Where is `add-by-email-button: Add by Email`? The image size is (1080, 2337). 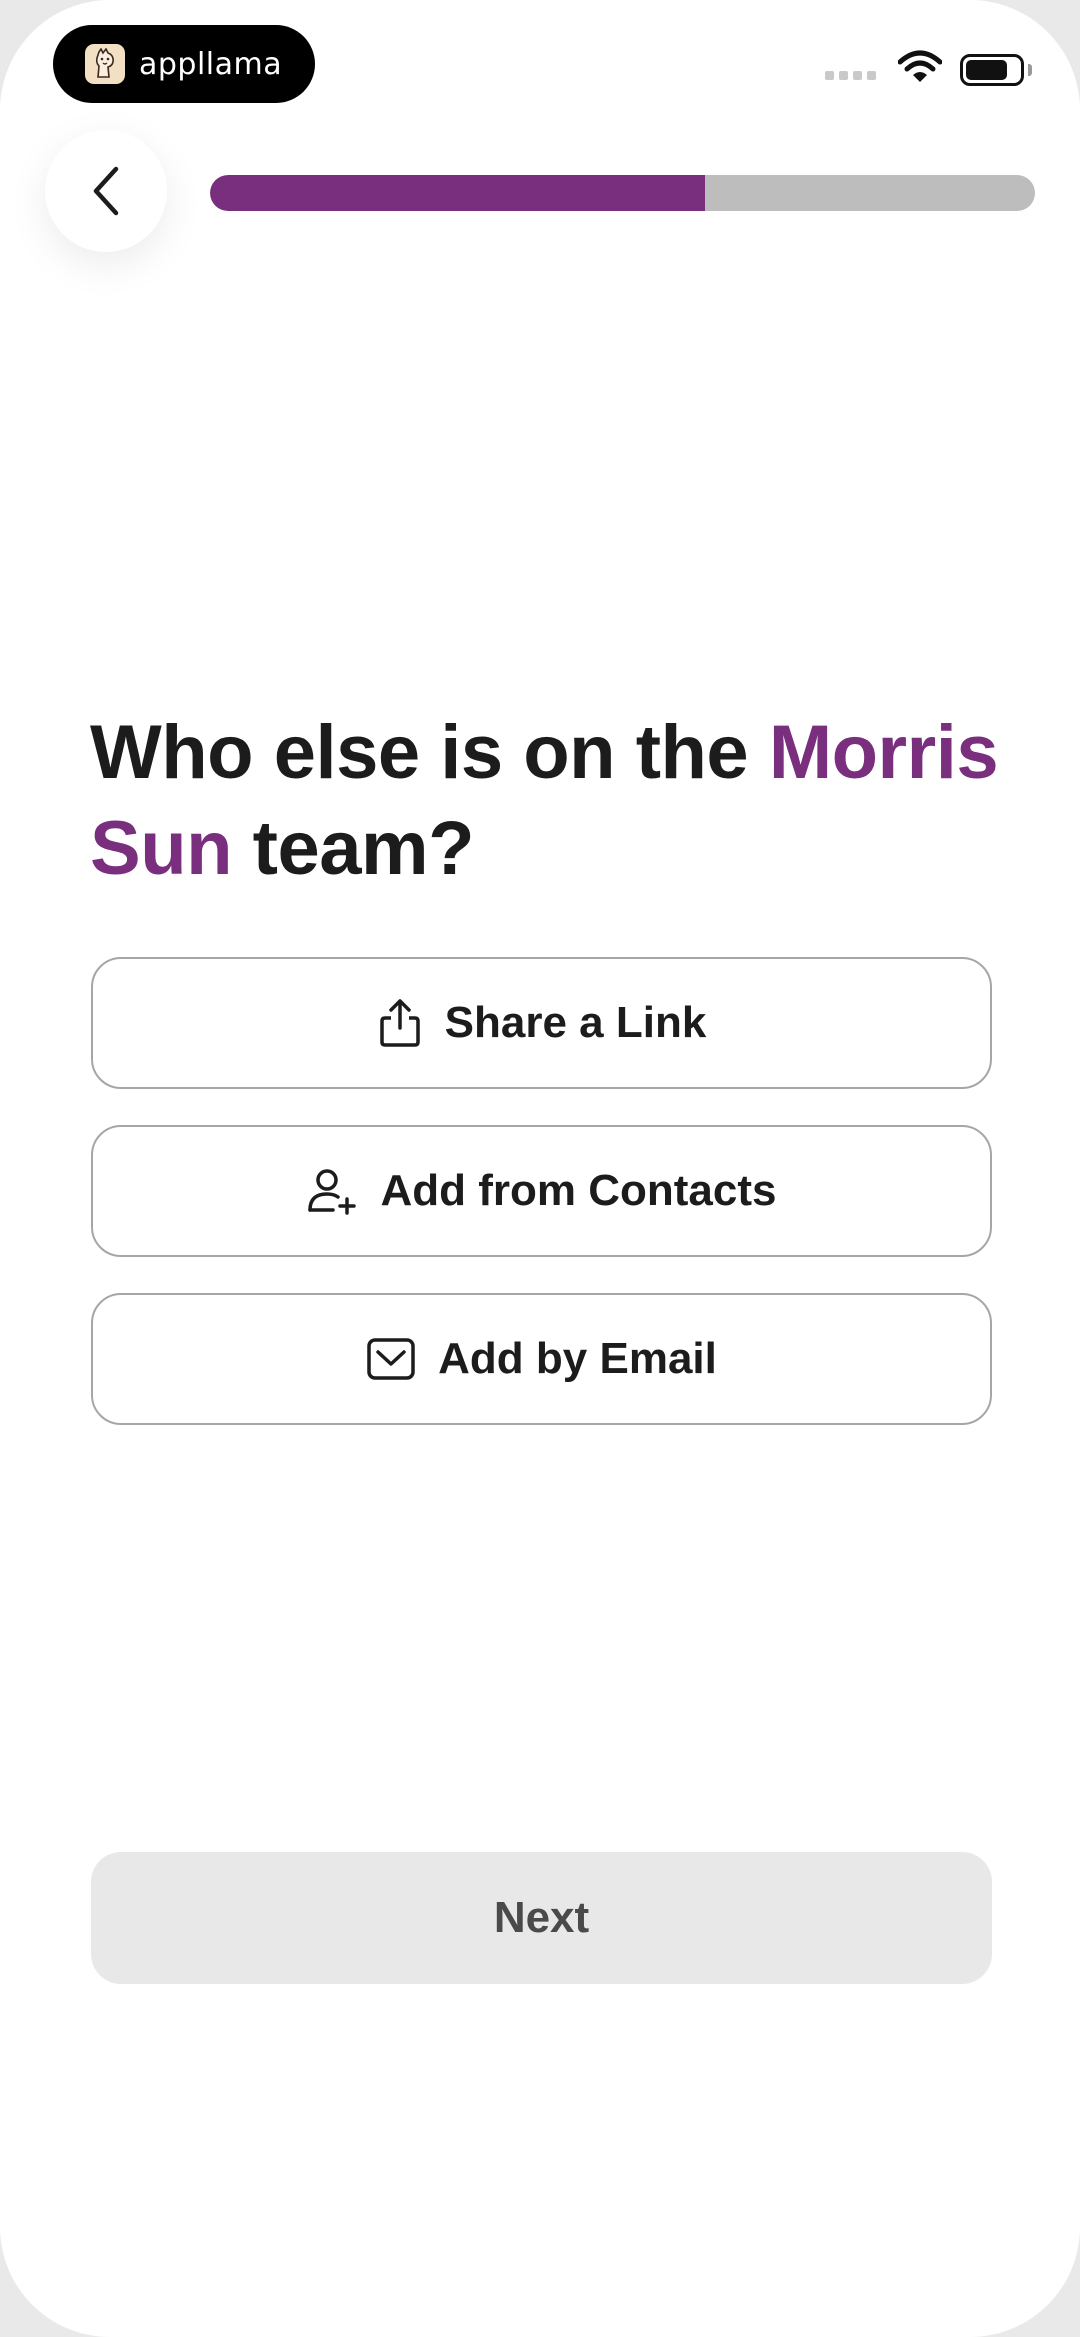 add-by-email-button: Add by Email is located at coordinates (541, 1359).